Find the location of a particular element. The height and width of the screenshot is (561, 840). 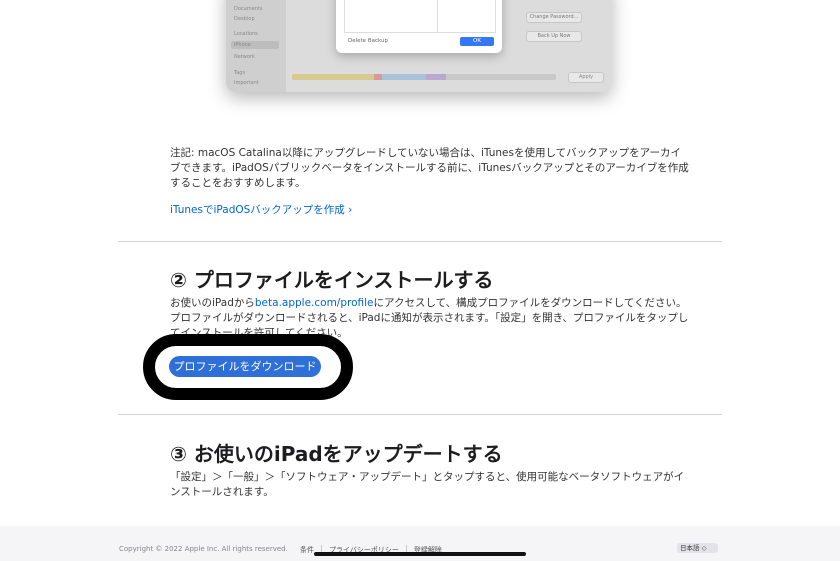

sidebar-item: Documents is located at coordinates (248, 9).